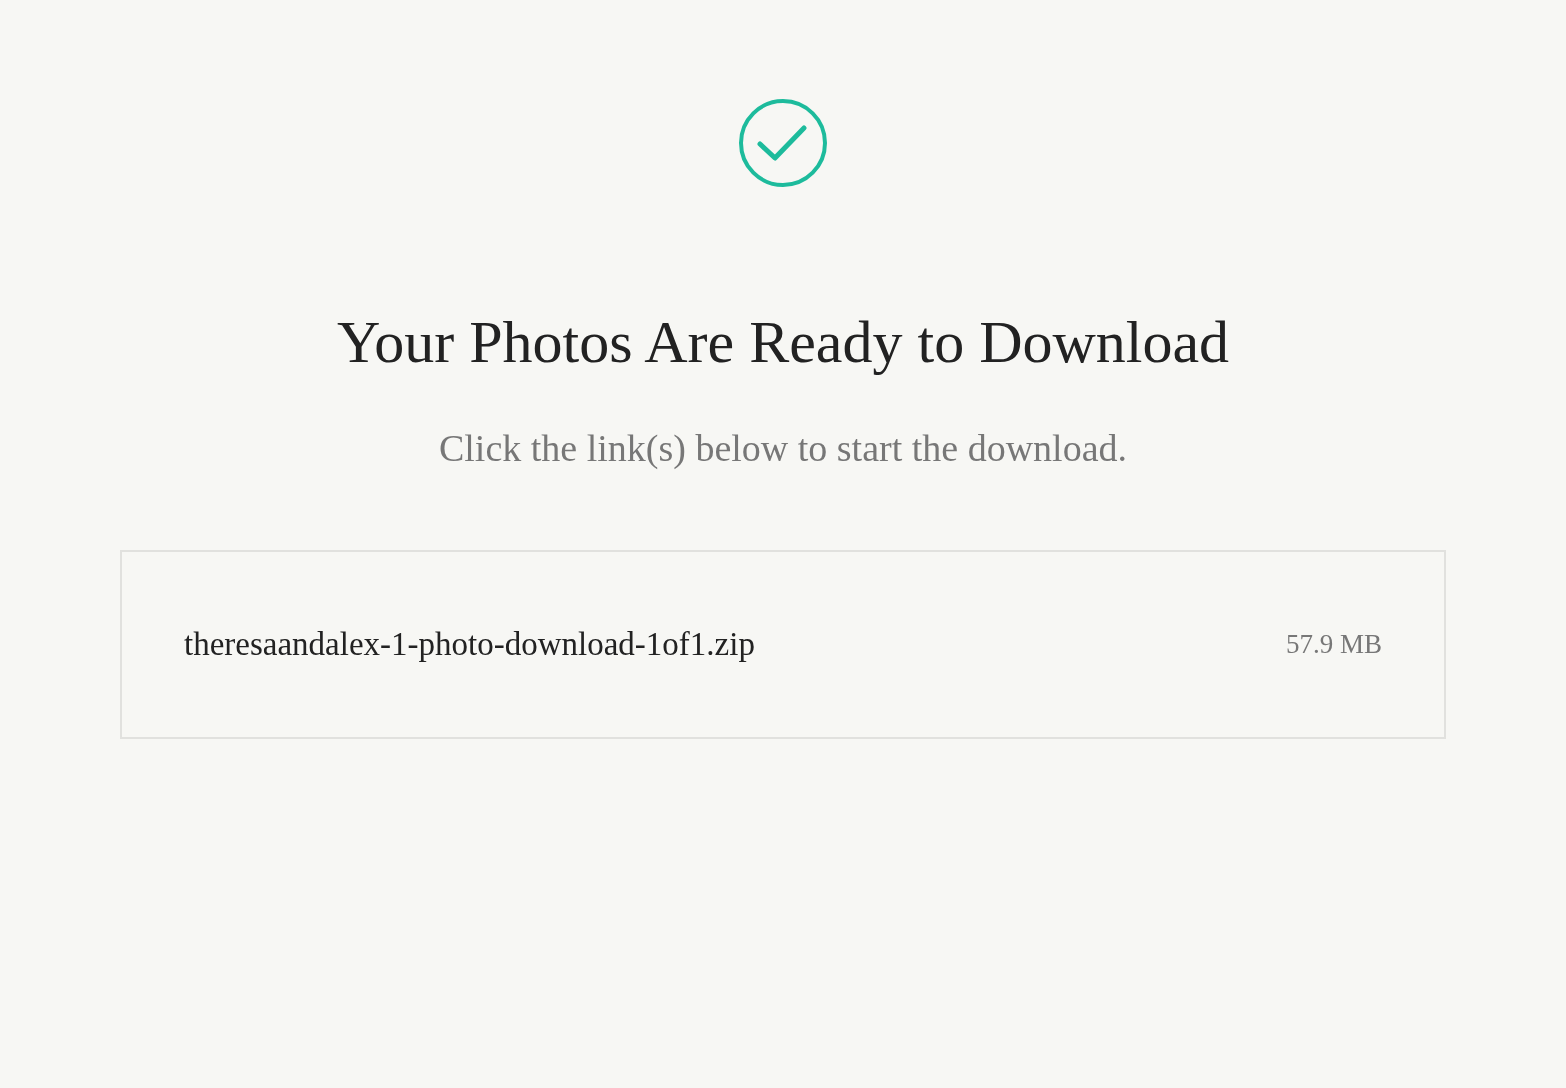  I want to click on instruction-text: Click the link(s) below to start the download., so click(783, 448).